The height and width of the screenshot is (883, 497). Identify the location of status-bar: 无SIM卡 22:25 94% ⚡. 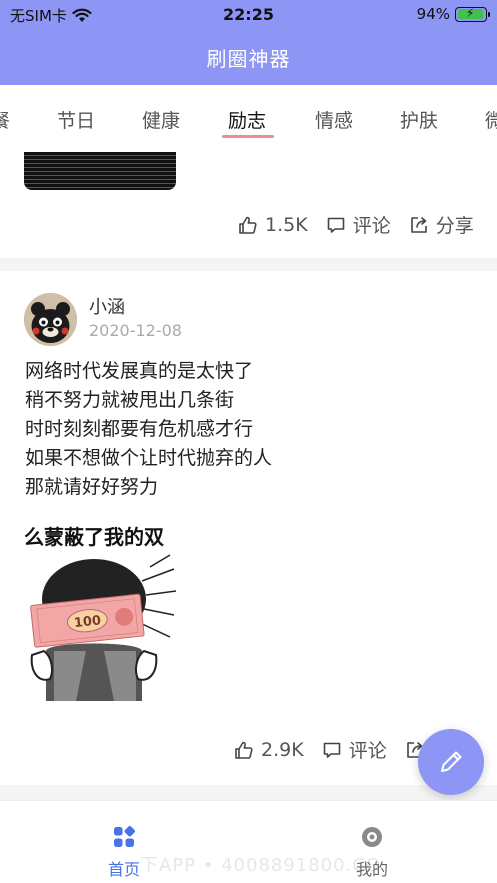
(248, 15).